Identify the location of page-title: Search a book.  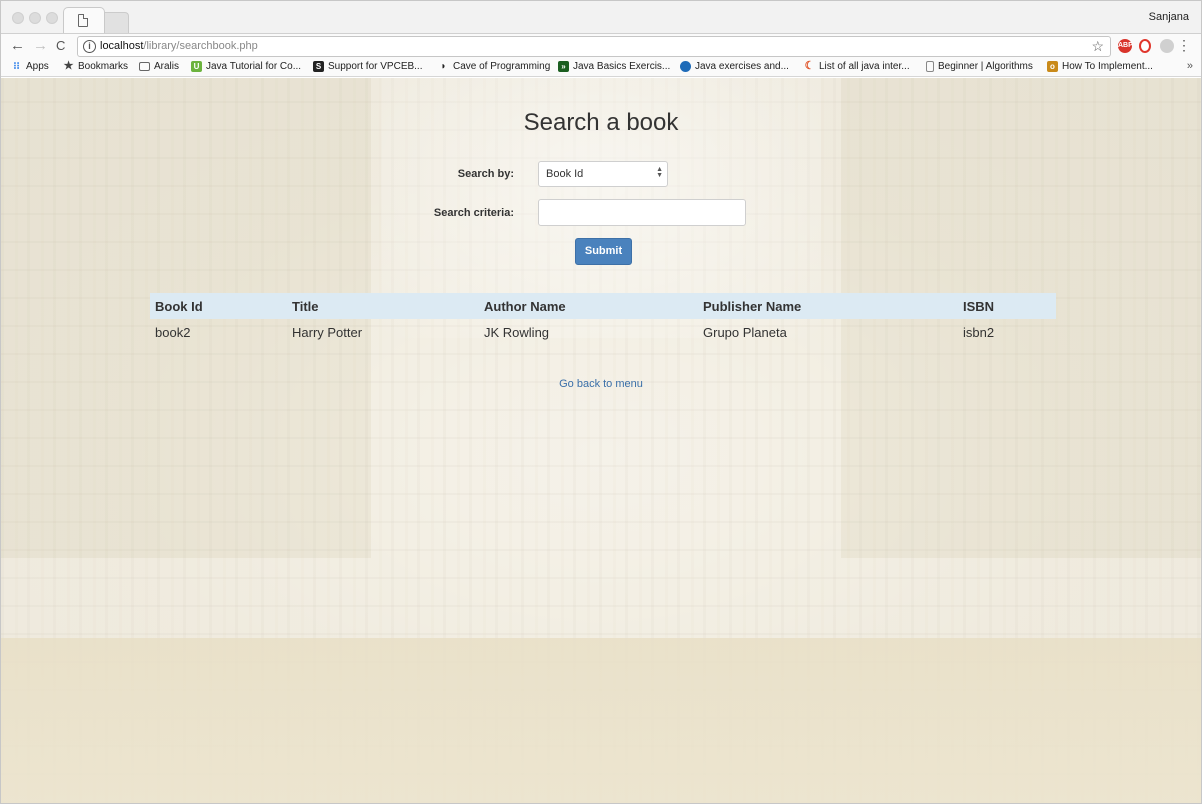
(601, 122).